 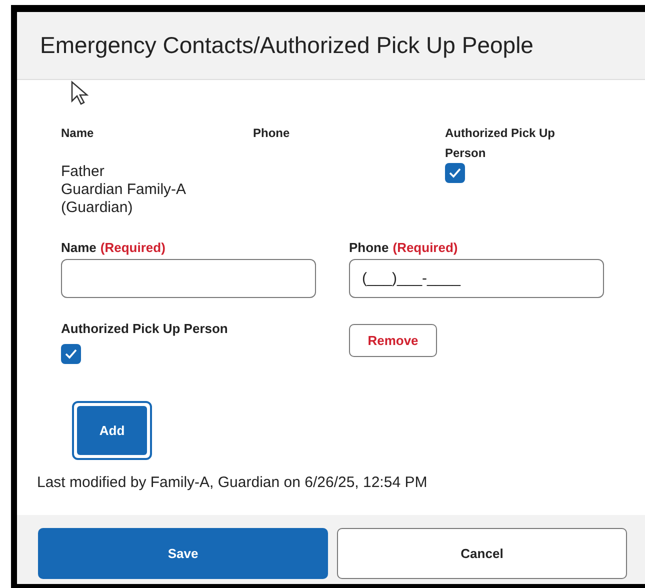 What do you see at coordinates (393, 340) in the screenshot?
I see `remove-button: Remove` at bounding box center [393, 340].